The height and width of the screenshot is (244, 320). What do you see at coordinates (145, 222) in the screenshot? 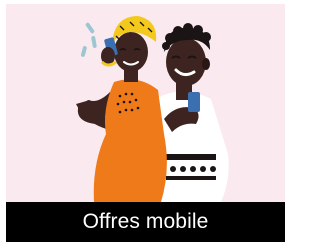
I see `tile-caption: Offres mobile` at bounding box center [145, 222].